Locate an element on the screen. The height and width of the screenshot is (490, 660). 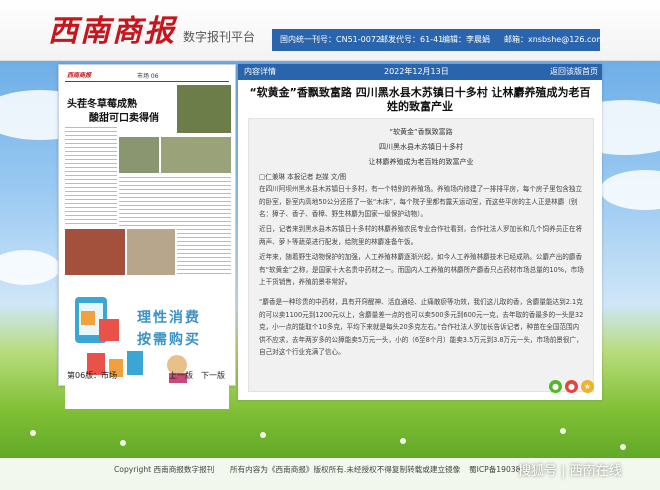
paper-headline-2: 酸甜可口卖得俏 is located at coordinates (124, 116).